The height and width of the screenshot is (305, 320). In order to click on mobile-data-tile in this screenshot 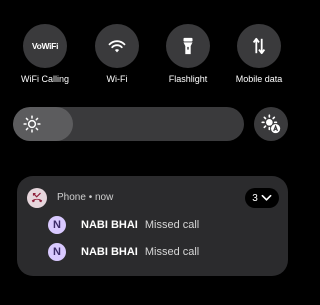, I will do `click(259, 46)`.